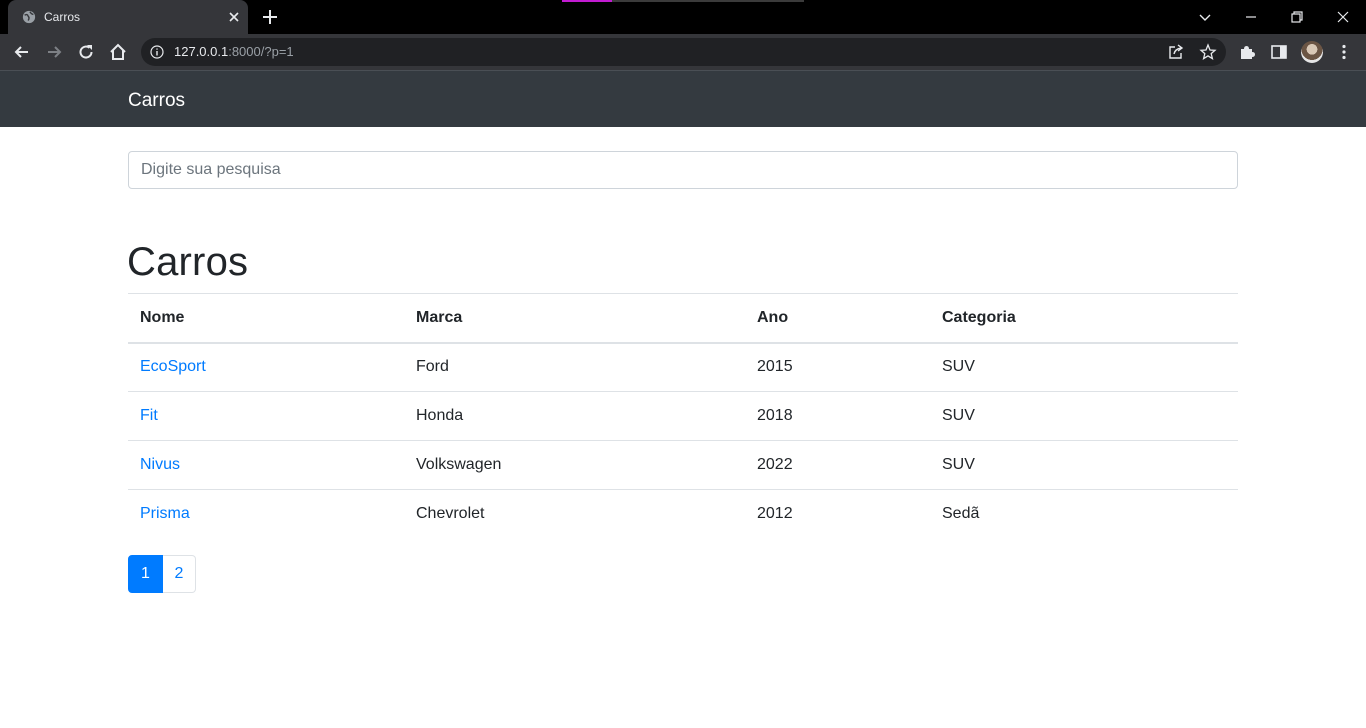 This screenshot has height=728, width=1366. Describe the element at coordinates (86, 52) in the screenshot. I see `reload-icon` at that location.